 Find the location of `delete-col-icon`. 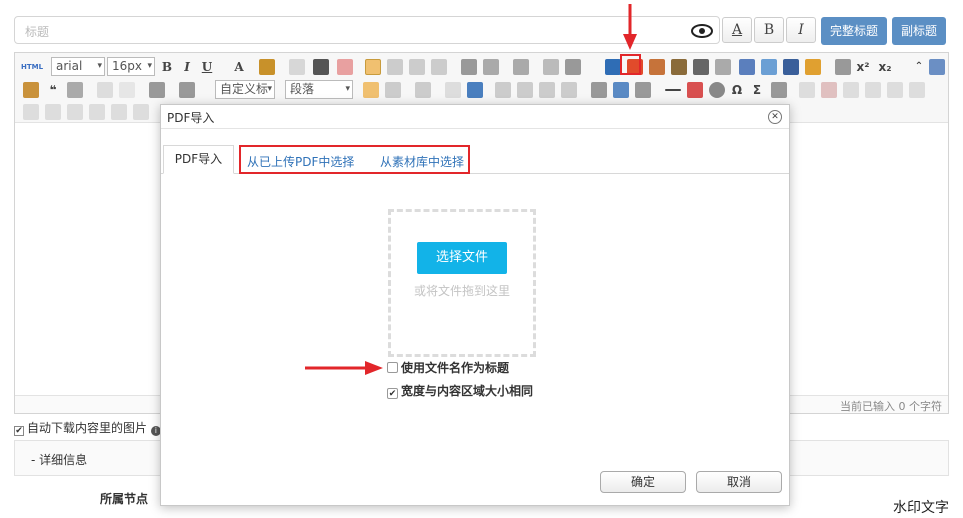

delete-col-icon is located at coordinates (917, 90).